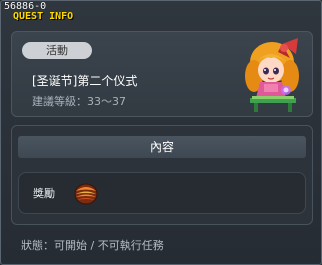  I want to click on window-title: QUEST INFO, so click(43, 16).